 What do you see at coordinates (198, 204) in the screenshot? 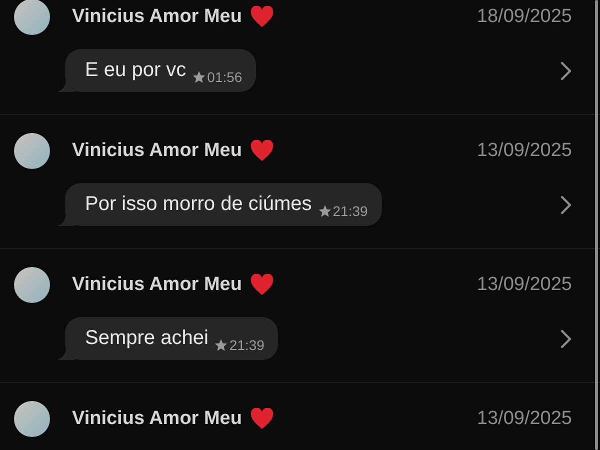
I see `message-text: Por isso morro de ciúmes` at bounding box center [198, 204].